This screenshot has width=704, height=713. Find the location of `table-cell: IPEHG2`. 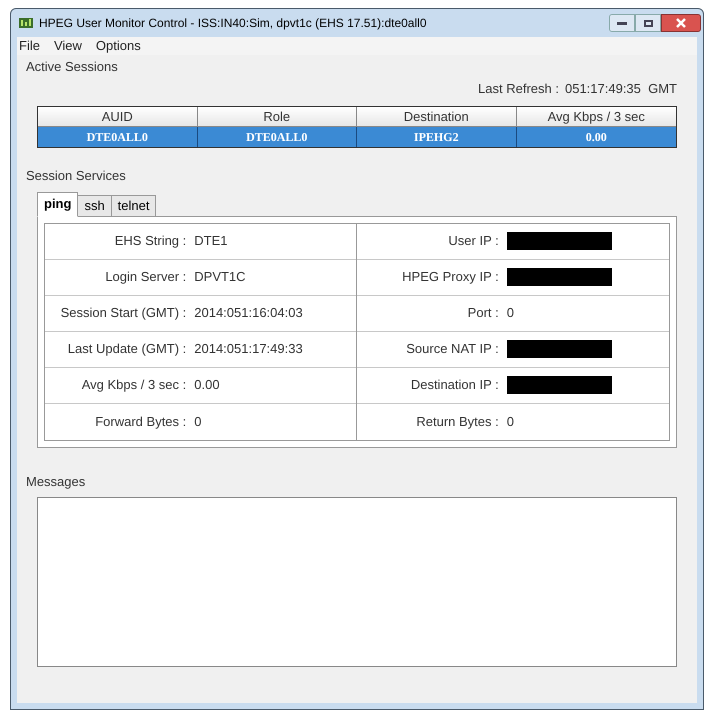

table-cell: IPEHG2 is located at coordinates (436, 137).